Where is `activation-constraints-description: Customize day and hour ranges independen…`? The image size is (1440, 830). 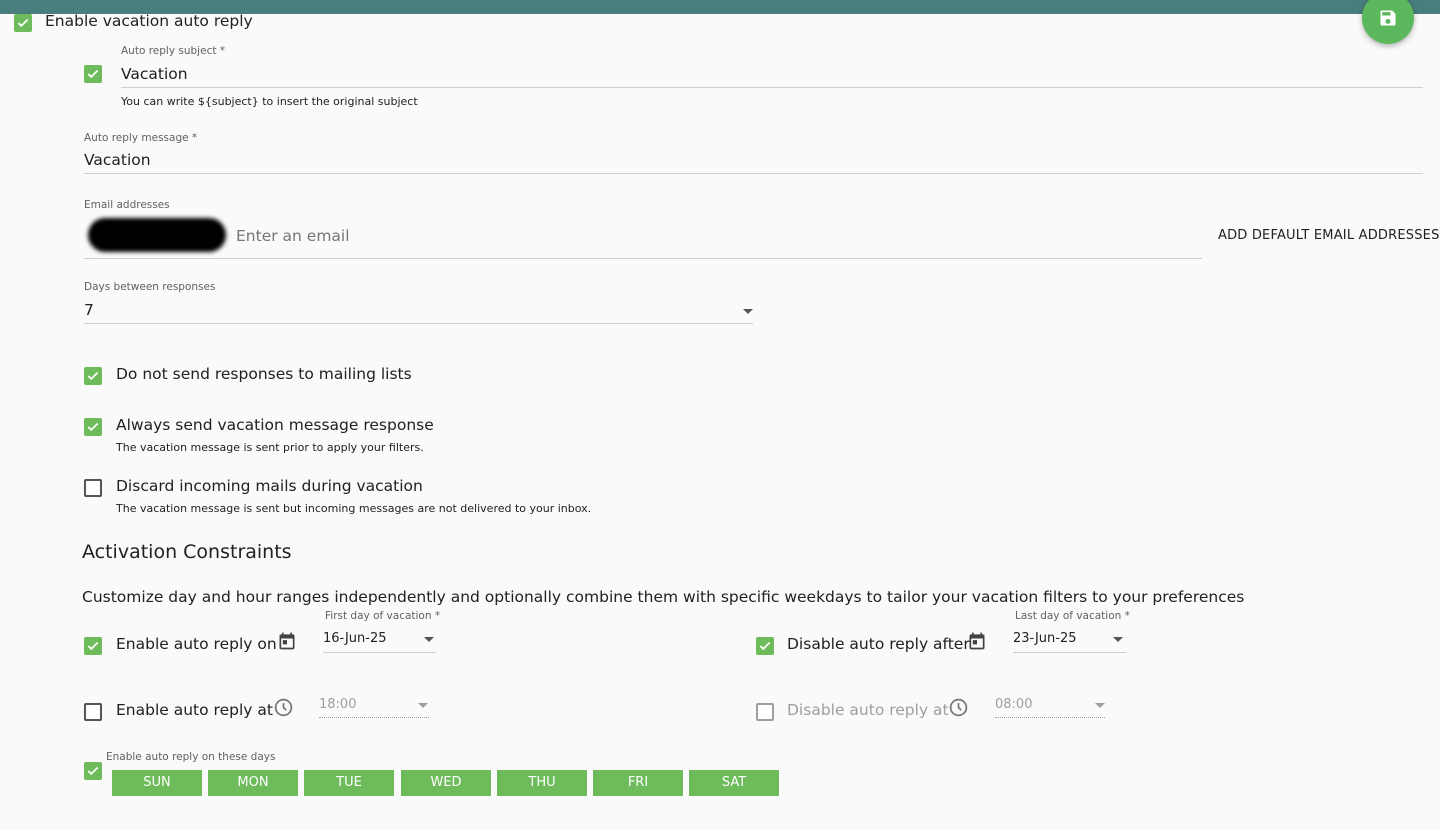
activation-constraints-description: Customize day and hour ranges independen… is located at coordinates (663, 597).